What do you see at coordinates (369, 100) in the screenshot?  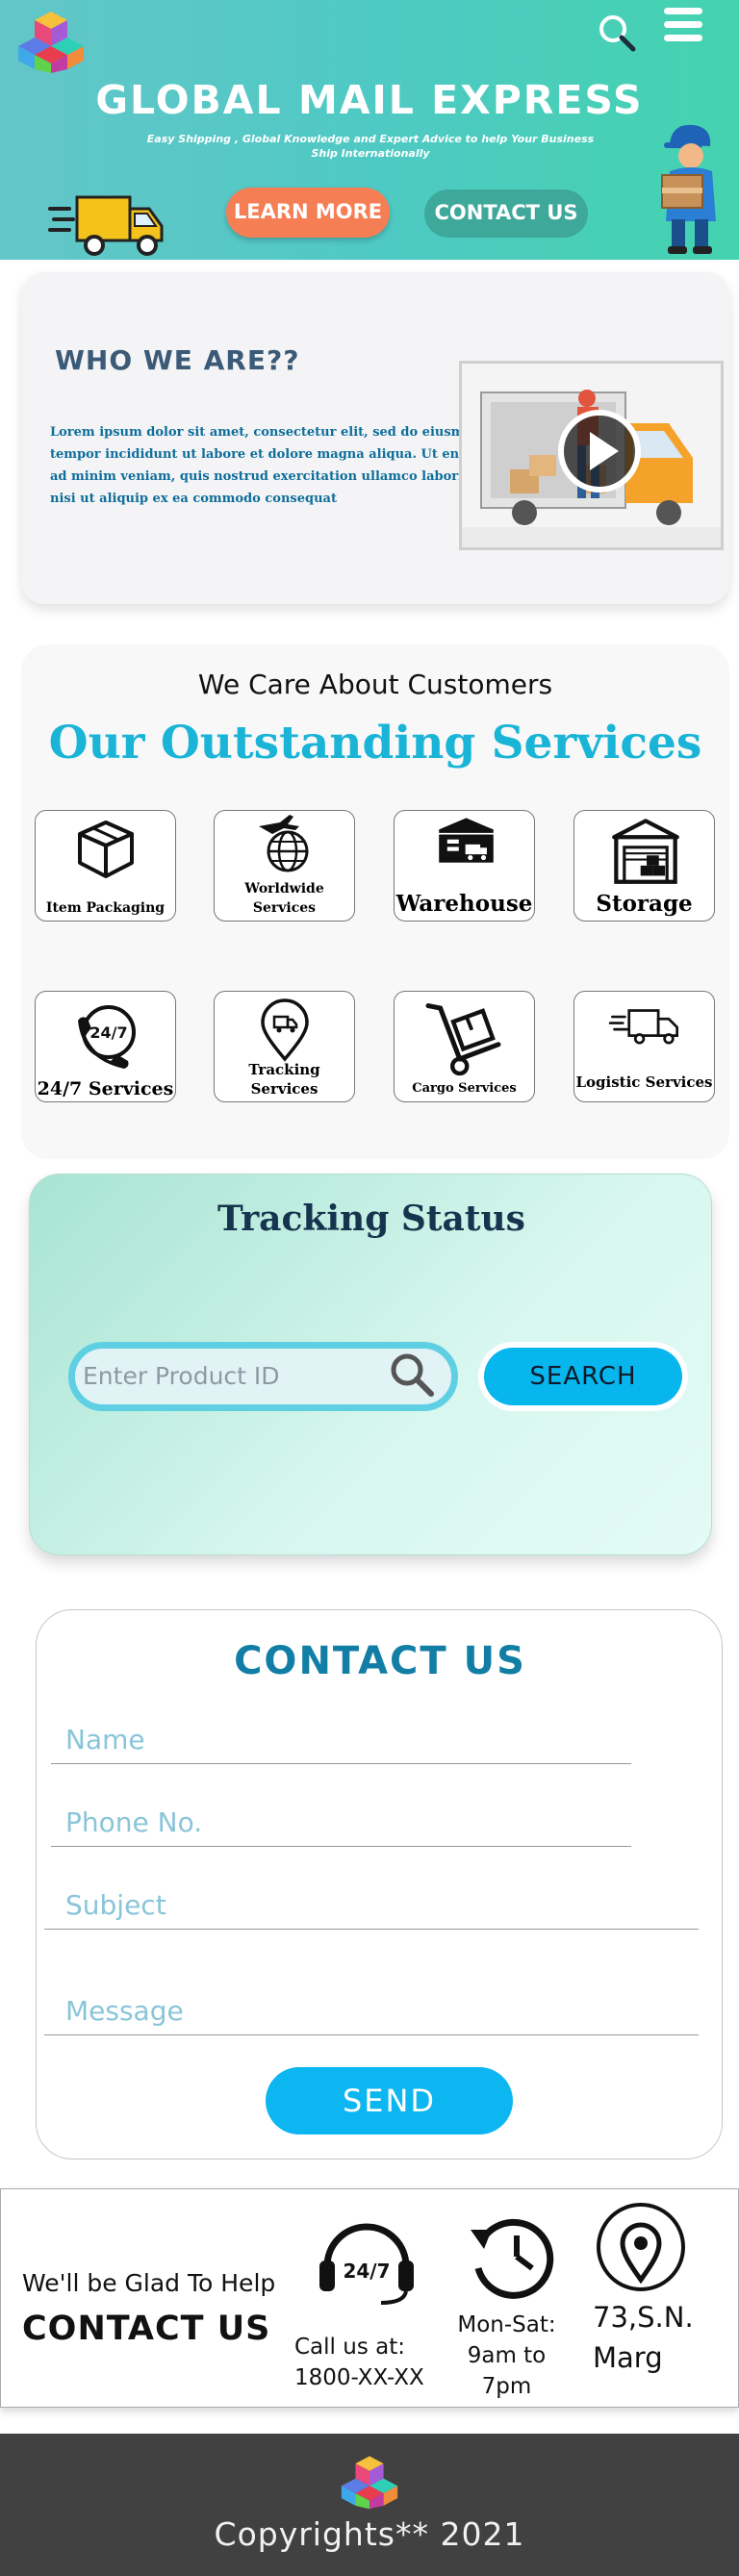 I see `site-title: GLOBAL MAIL EXPRESS` at bounding box center [369, 100].